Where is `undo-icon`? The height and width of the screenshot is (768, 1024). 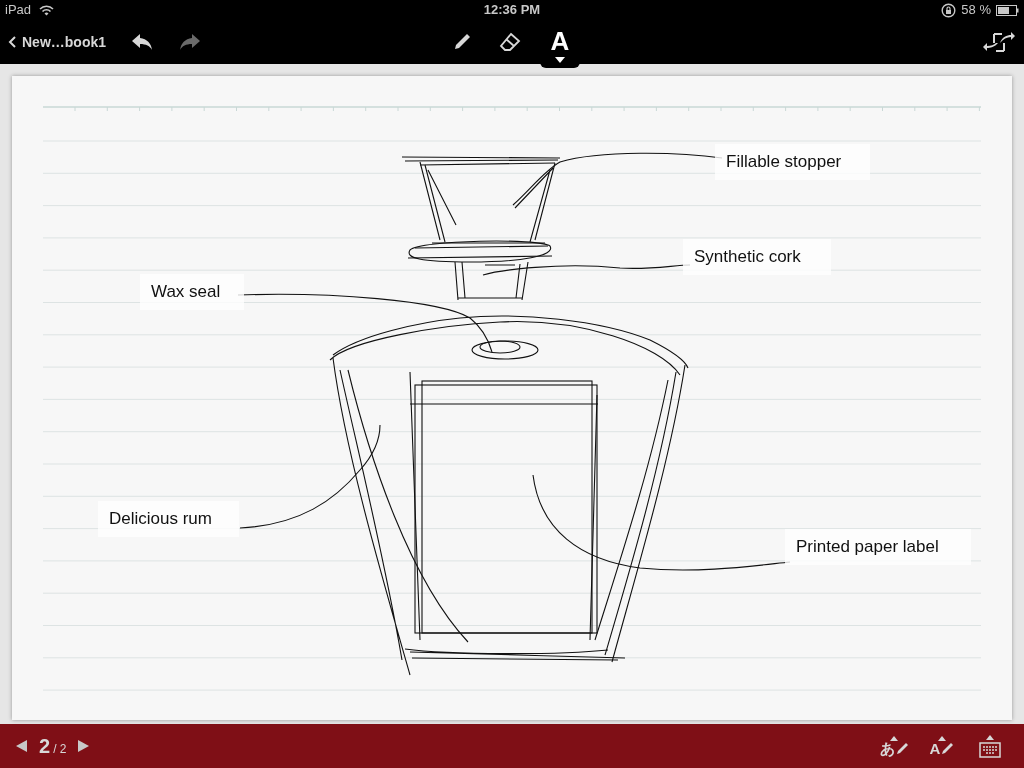
undo-icon is located at coordinates (142, 42).